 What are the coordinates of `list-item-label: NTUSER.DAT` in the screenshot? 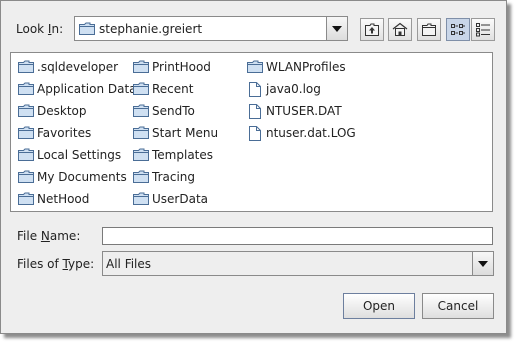 It's located at (304, 111).